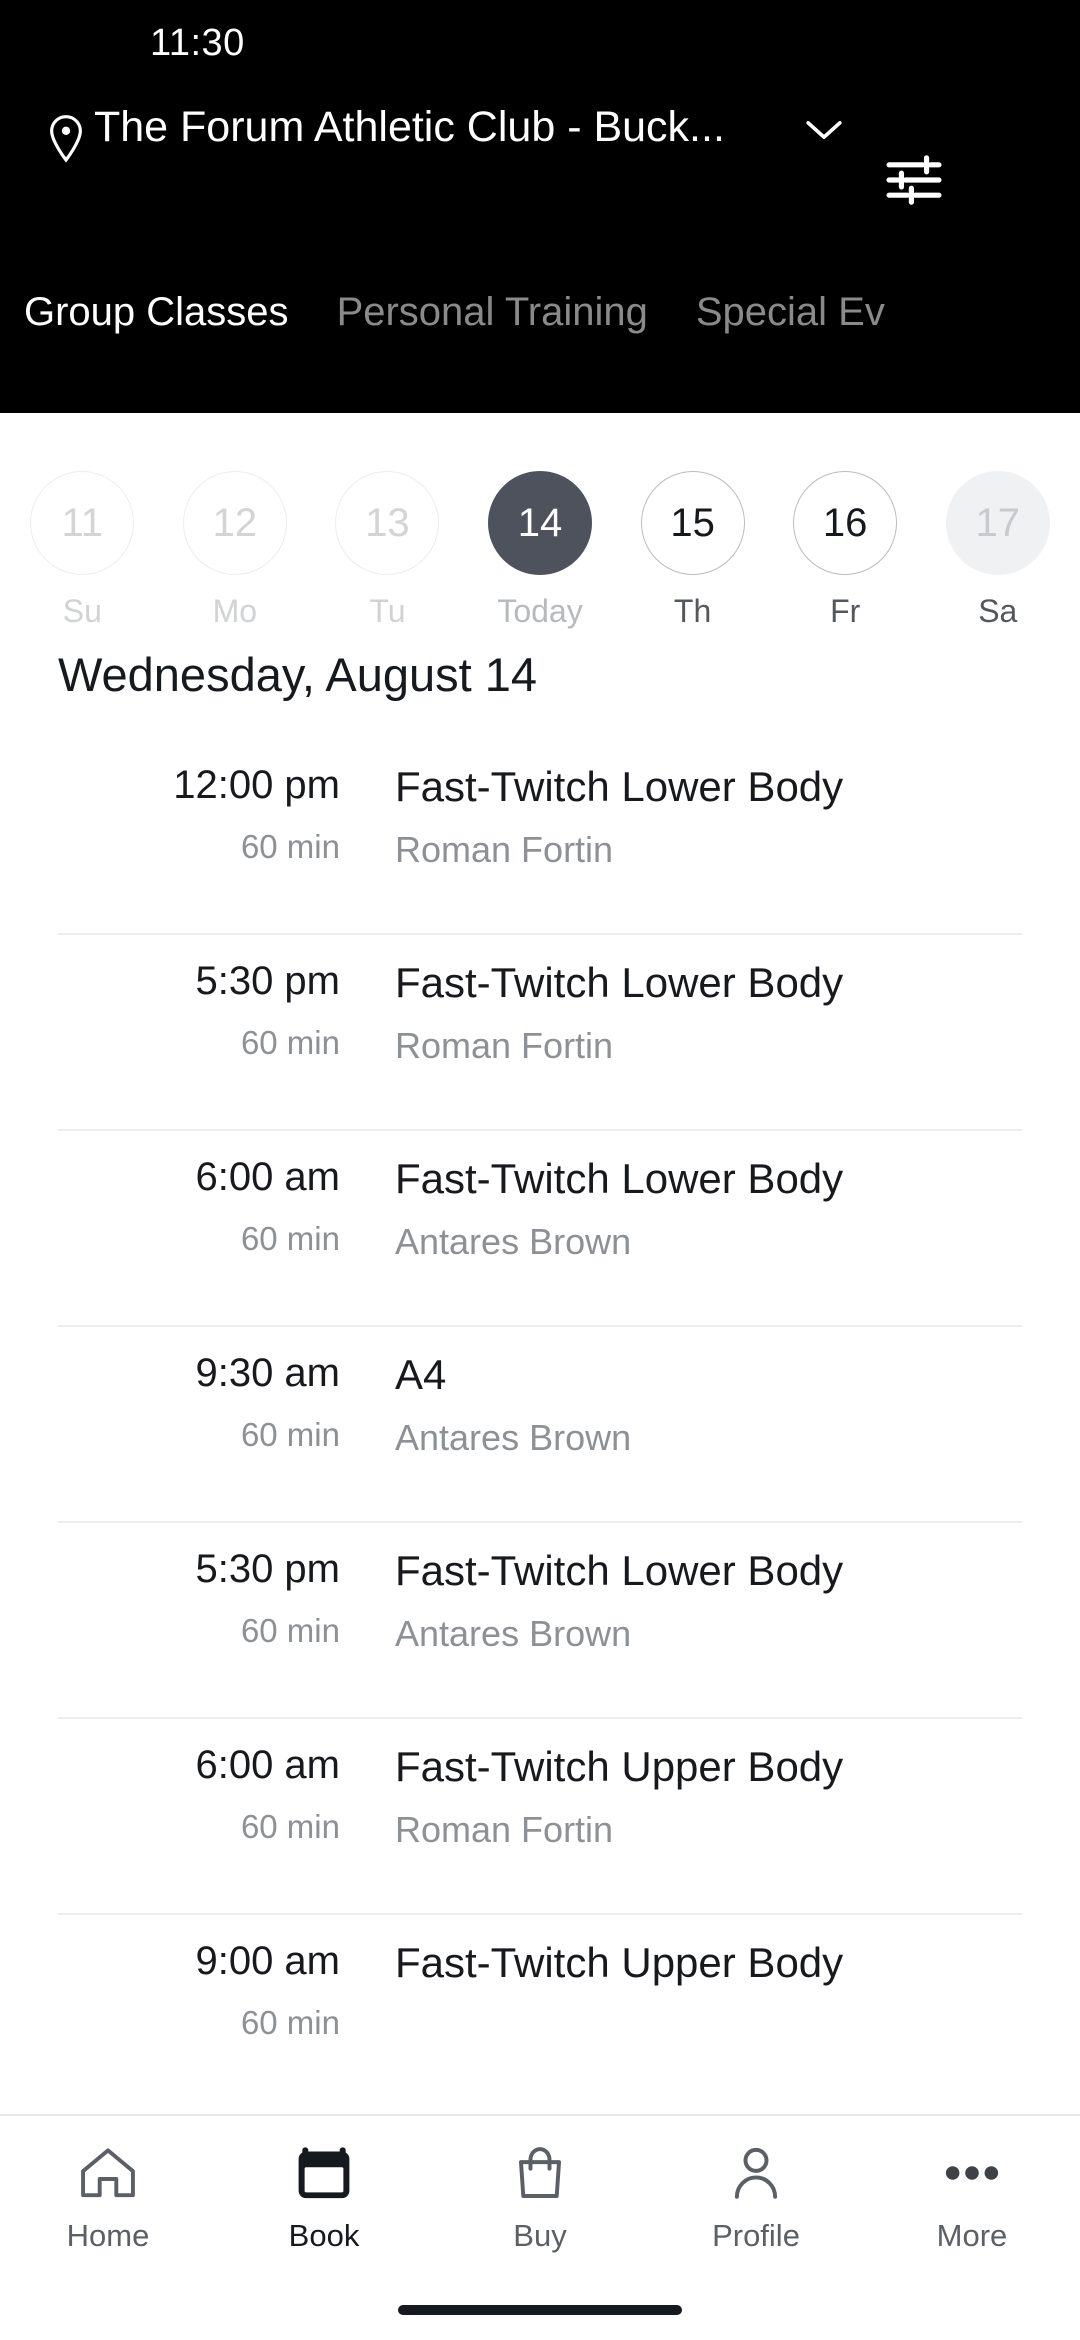 The image size is (1080, 2340). I want to click on calendar-icon, so click(324, 2173).